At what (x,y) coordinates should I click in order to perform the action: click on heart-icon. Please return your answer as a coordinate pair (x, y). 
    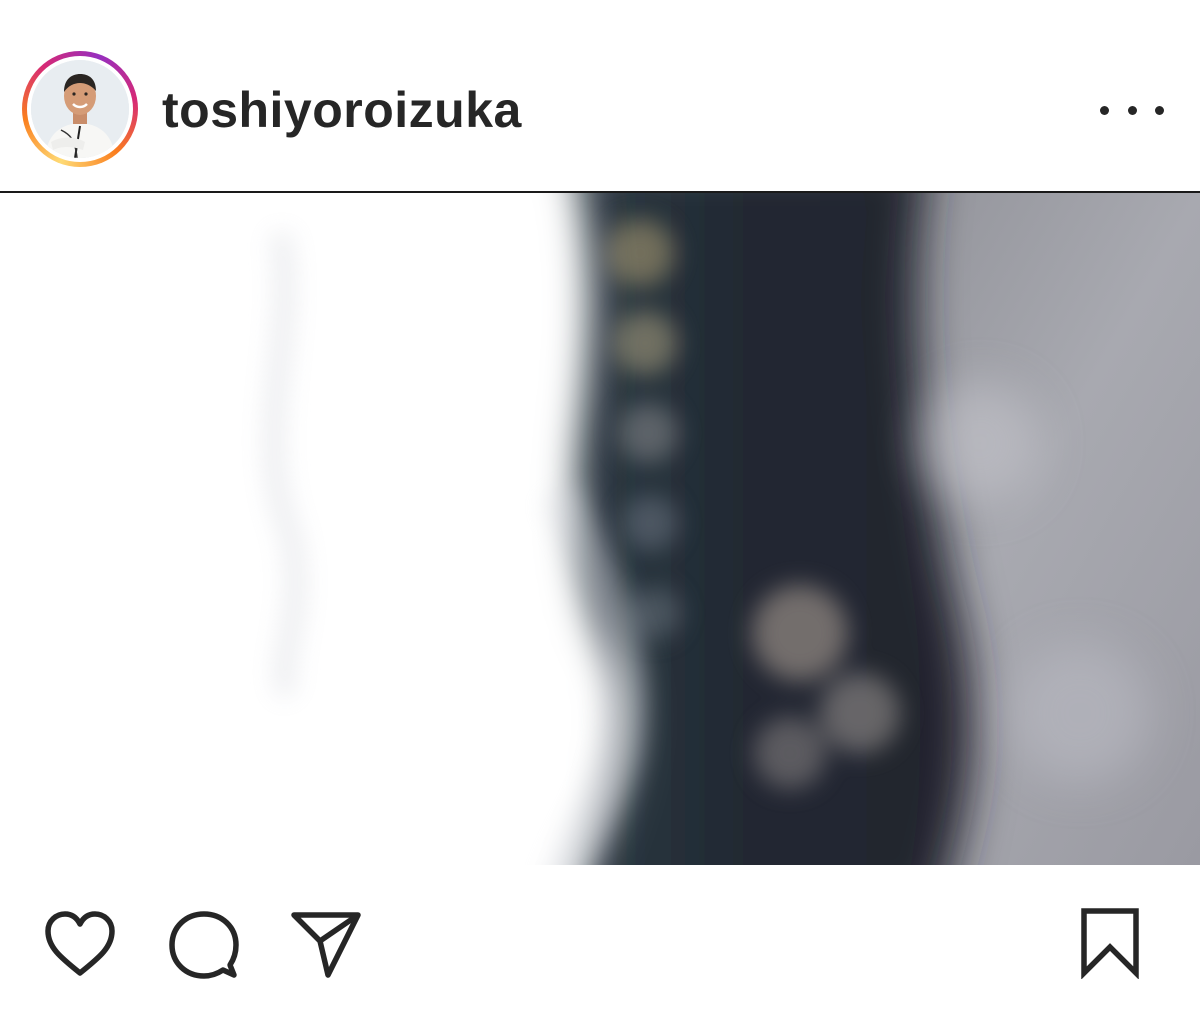
    Looking at the image, I should click on (80, 943).